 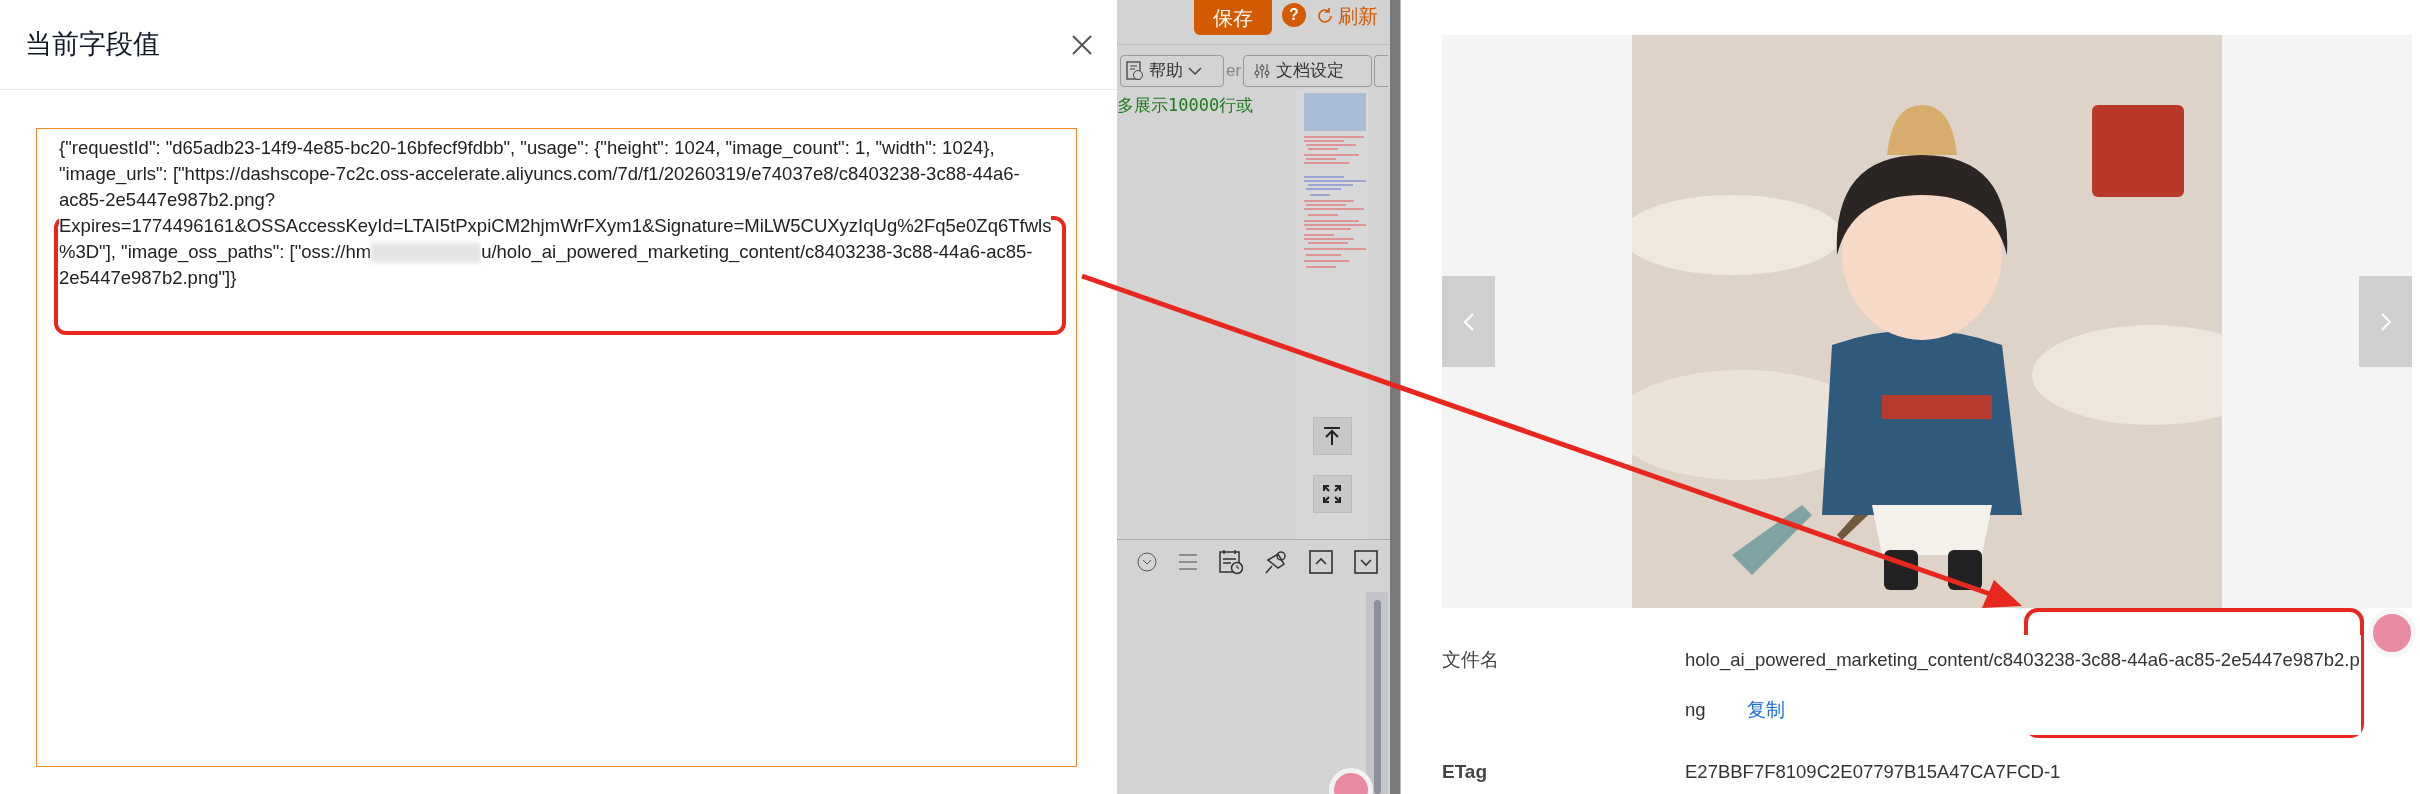 I want to click on chevron-circle-icon, so click(x=1147, y=562).